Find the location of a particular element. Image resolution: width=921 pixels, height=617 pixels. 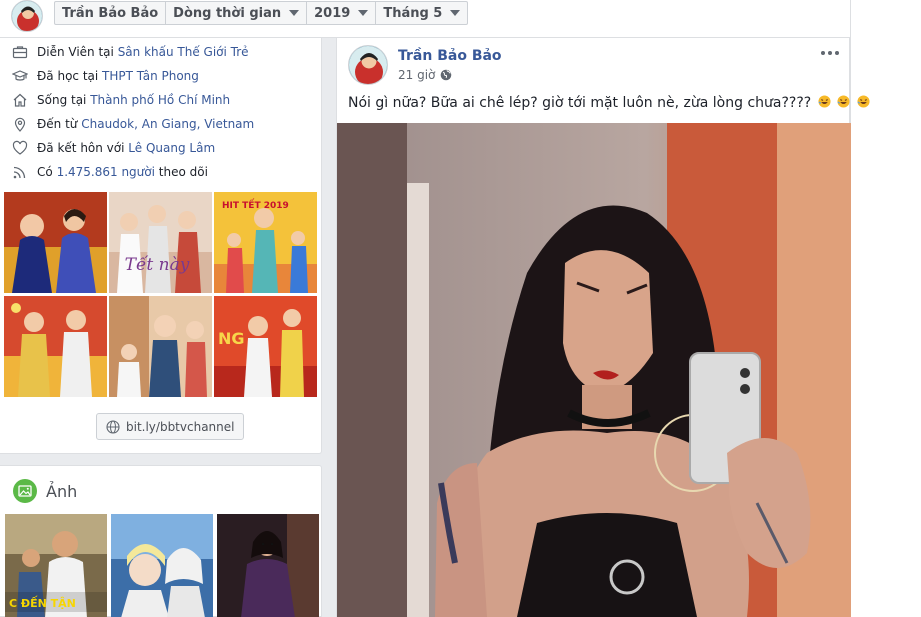

graduation-cap-icon is located at coordinates (20, 75).